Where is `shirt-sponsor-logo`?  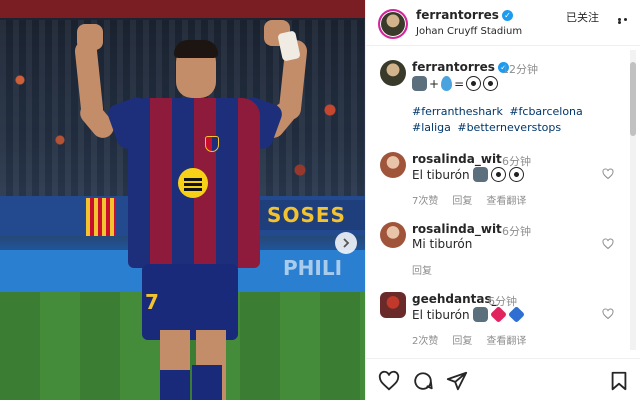
shirt-sponsor-logo is located at coordinates (193, 183).